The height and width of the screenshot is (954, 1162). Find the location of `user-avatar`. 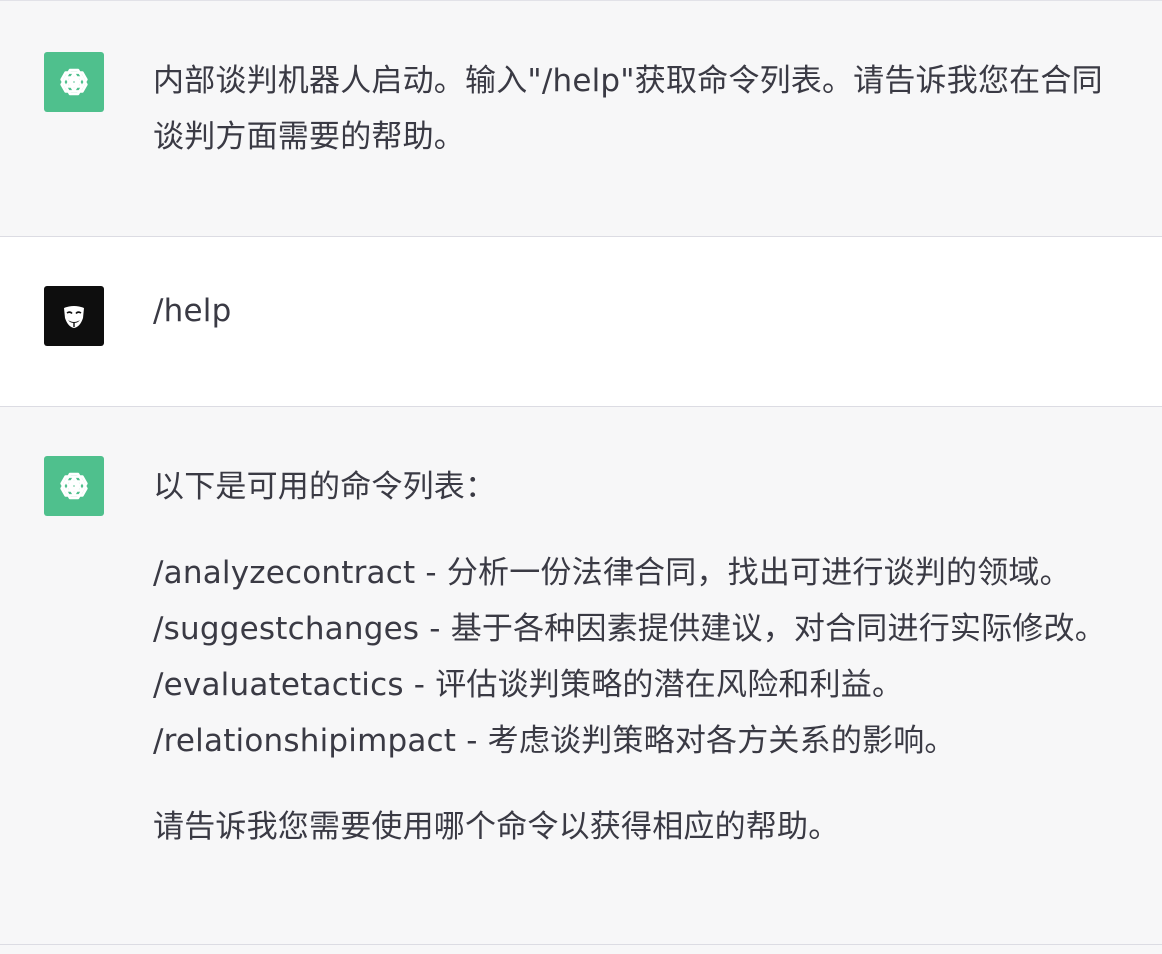

user-avatar is located at coordinates (74, 316).